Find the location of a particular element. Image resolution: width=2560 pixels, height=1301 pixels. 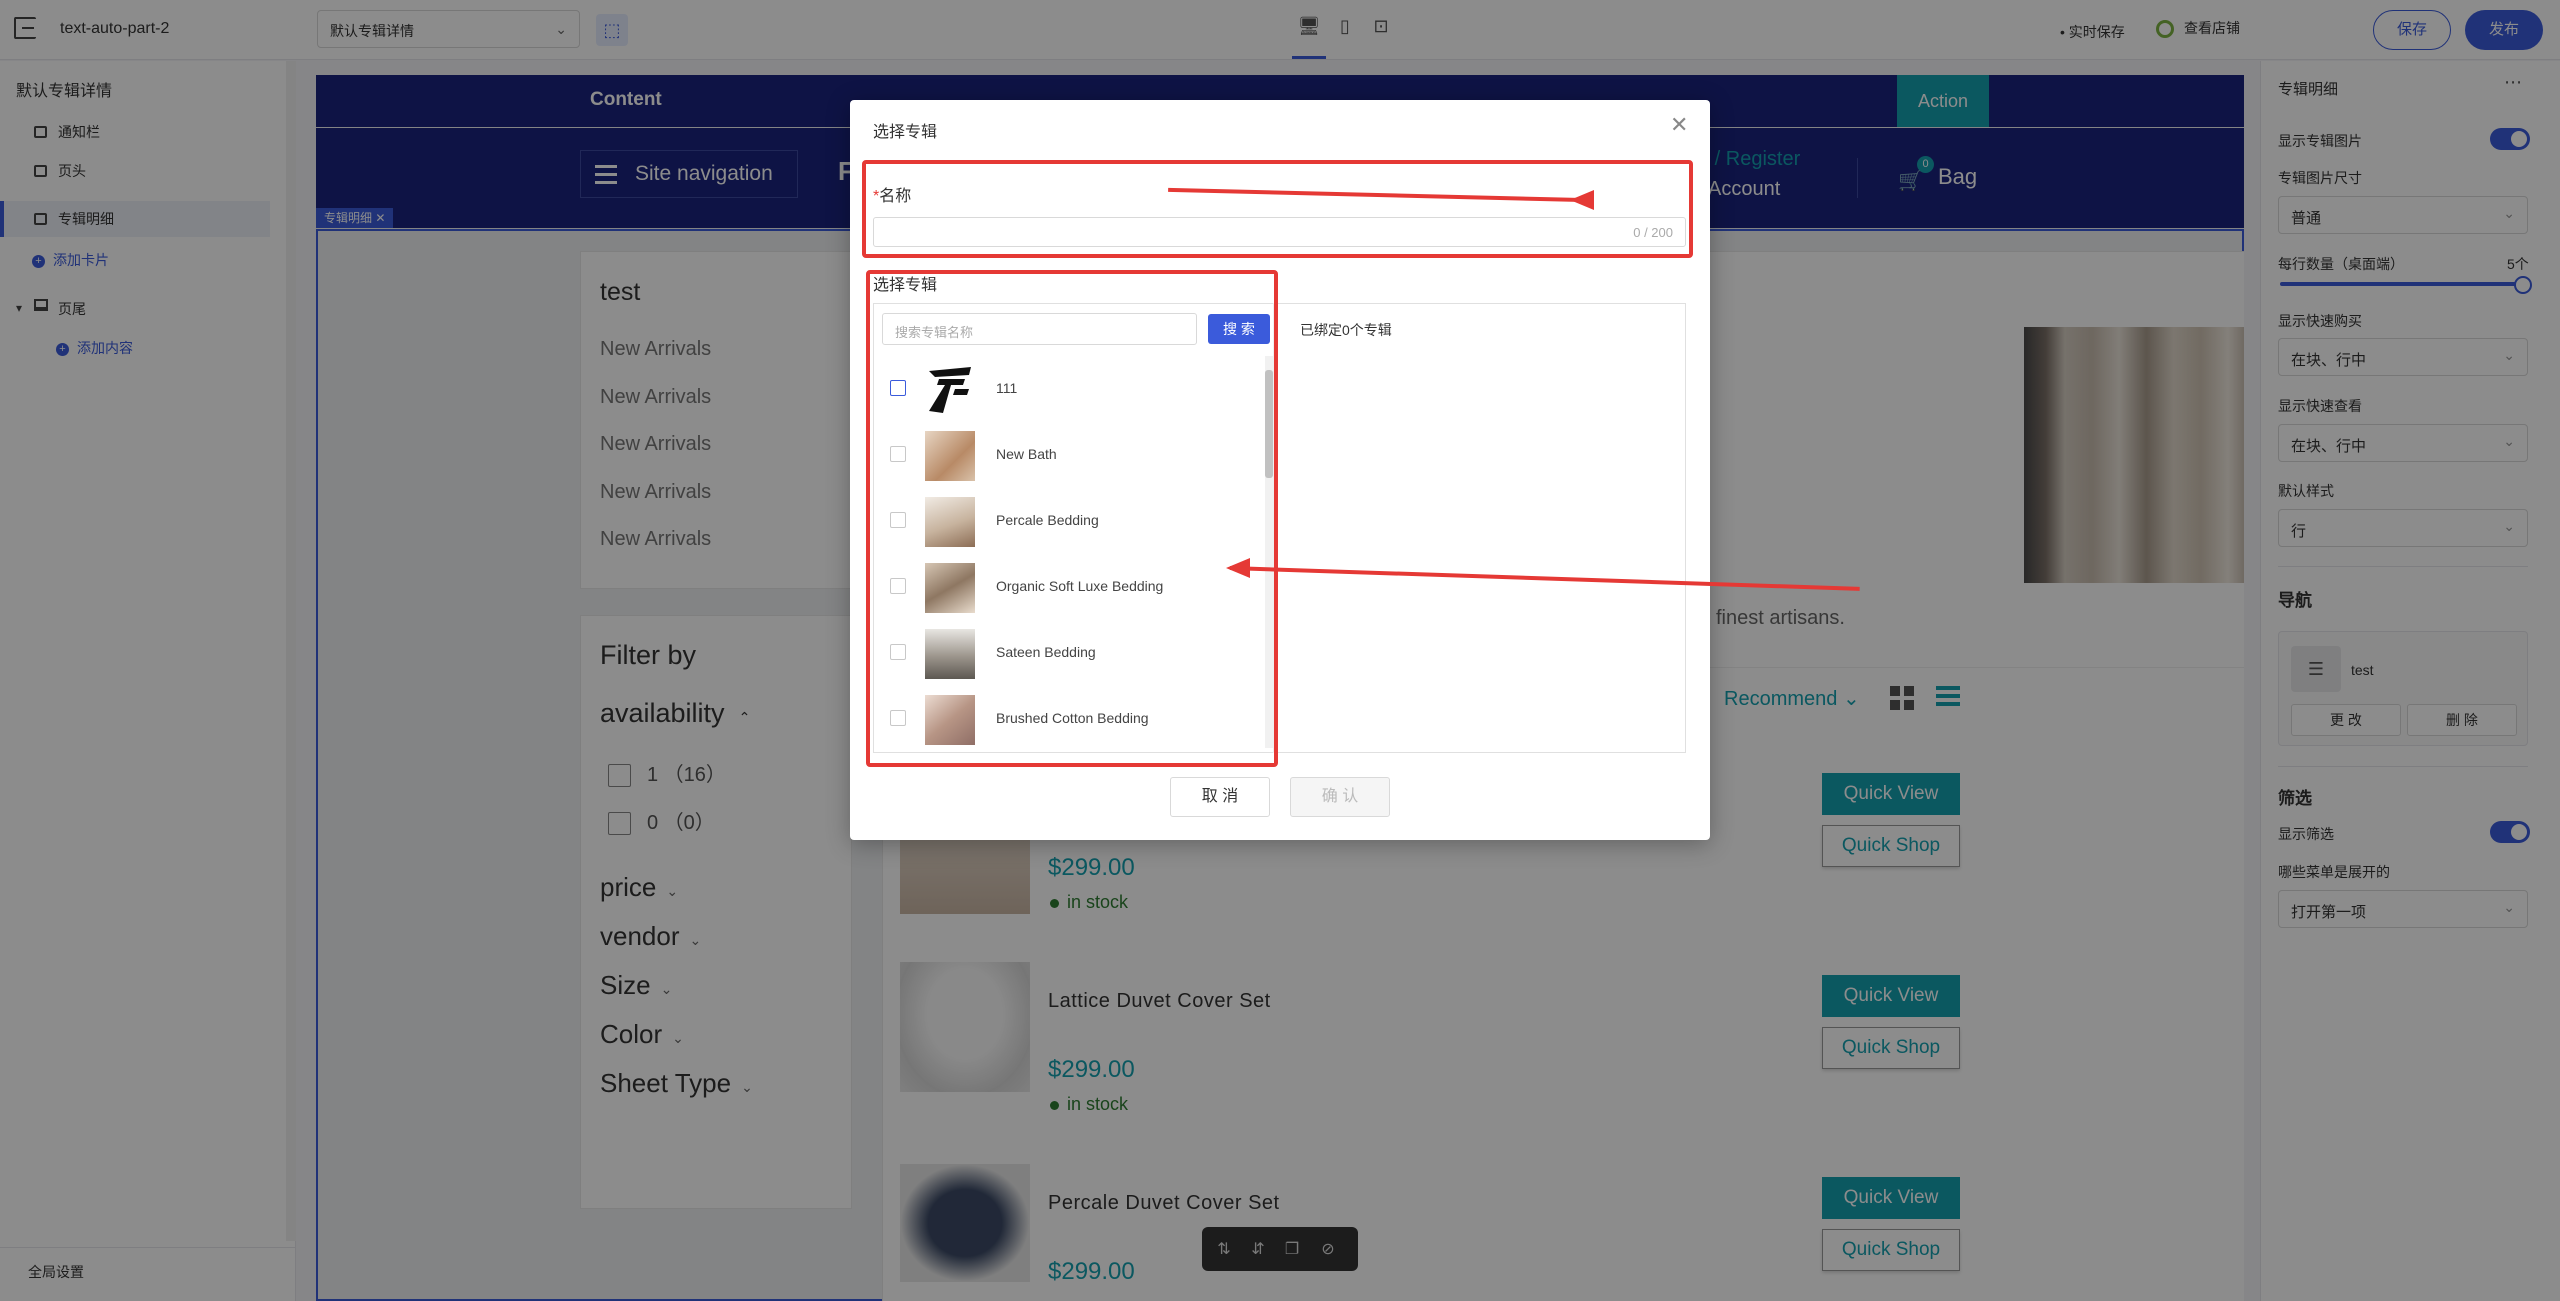

close-icon: ✕ is located at coordinates (1679, 125).